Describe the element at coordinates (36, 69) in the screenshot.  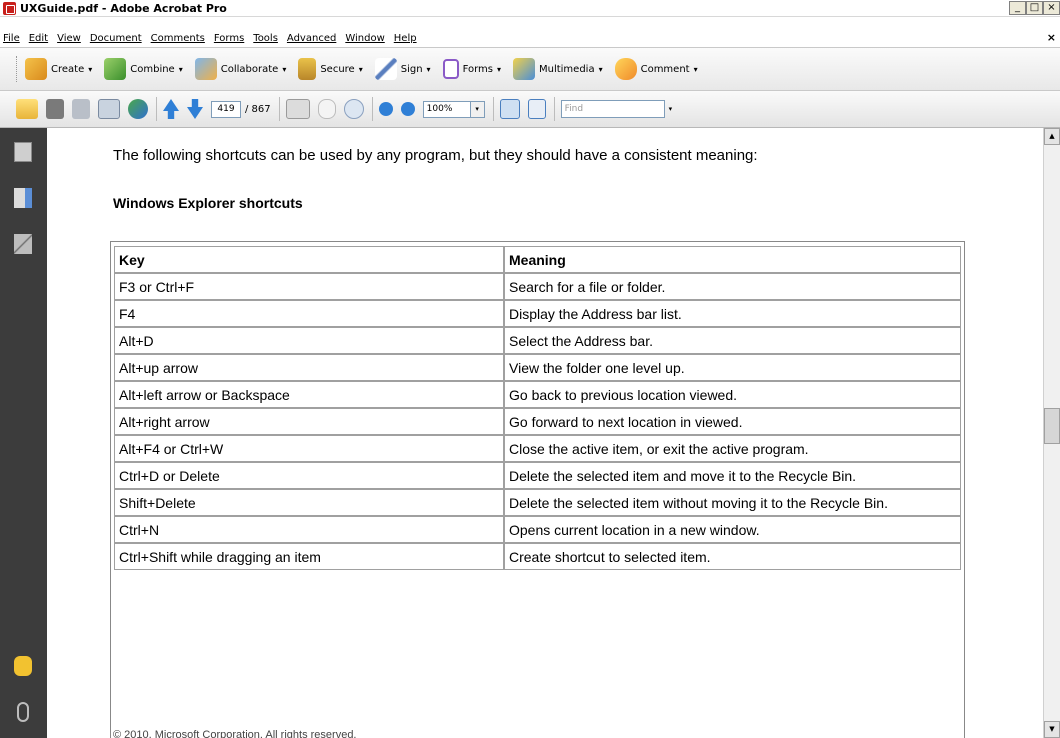
I see `create-icon` at that location.